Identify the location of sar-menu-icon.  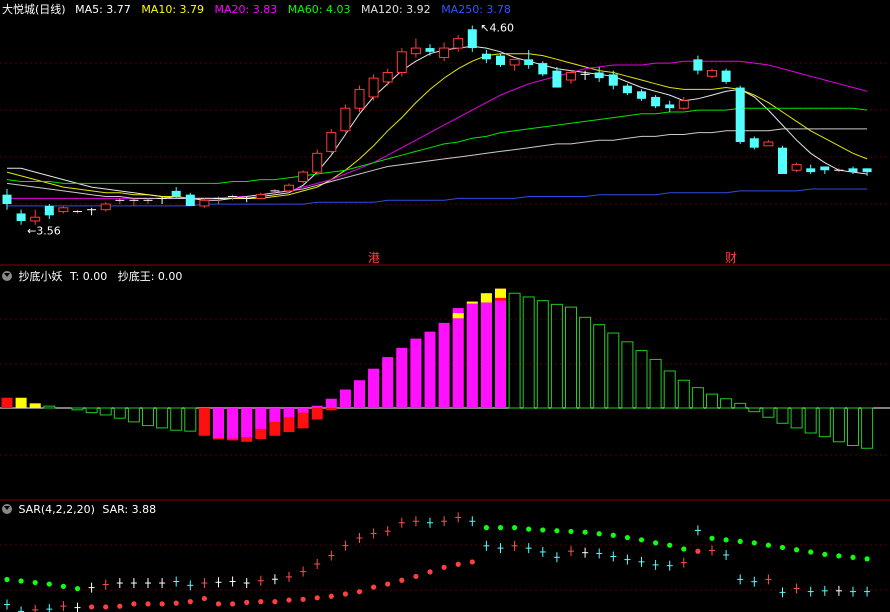
(7, 509).